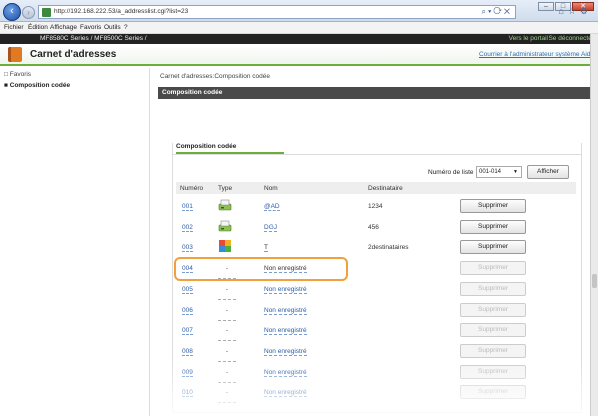  What do you see at coordinates (374, 93) in the screenshot?
I see `section-header: Composition codée` at bounding box center [374, 93].